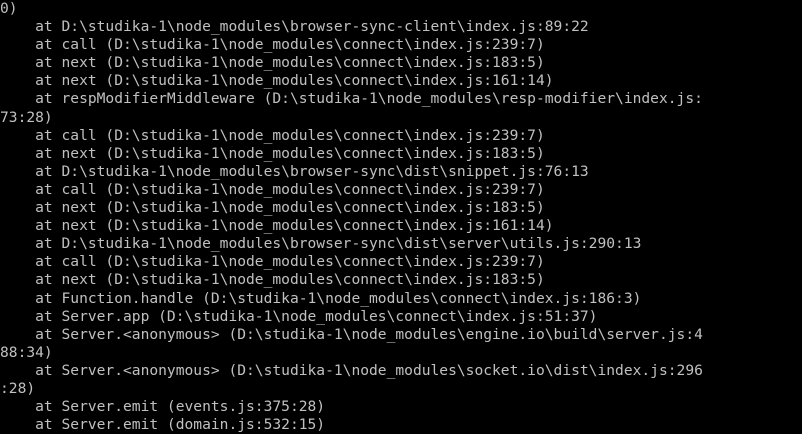 The image size is (802, 434). I want to click on console-line: 0), so click(9, 8).